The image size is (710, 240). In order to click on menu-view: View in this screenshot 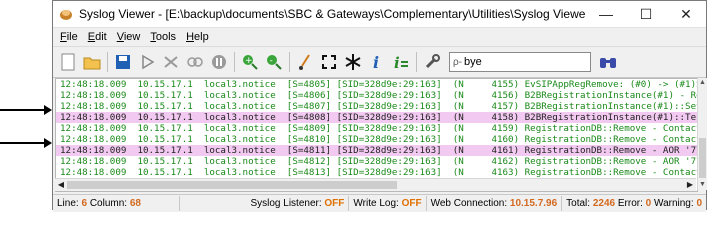, I will do `click(129, 37)`.